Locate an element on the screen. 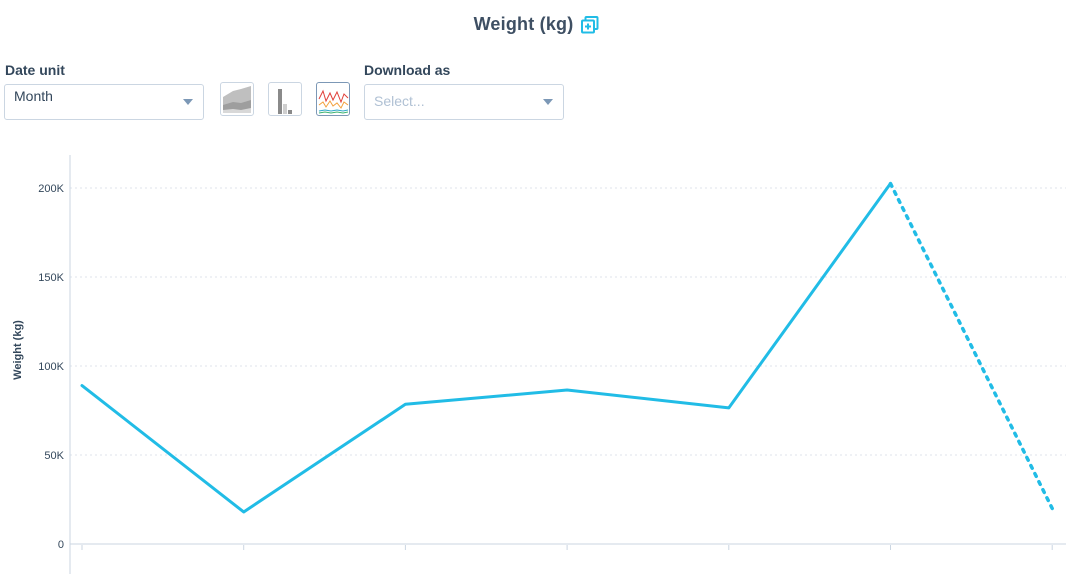  y-tick-label: 100K is located at coordinates (51, 367).